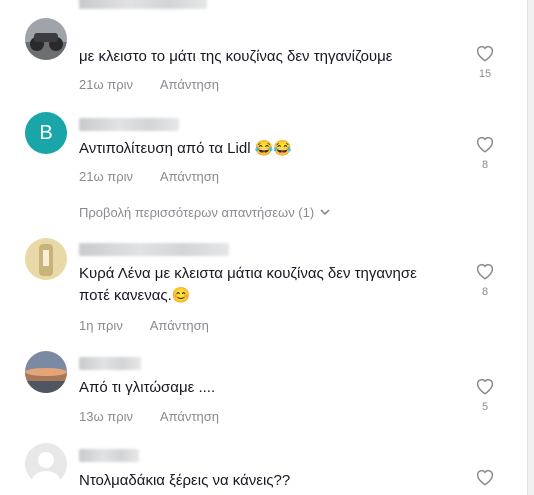 The width and height of the screenshot is (534, 495). I want to click on like-count: 5, so click(485, 407).